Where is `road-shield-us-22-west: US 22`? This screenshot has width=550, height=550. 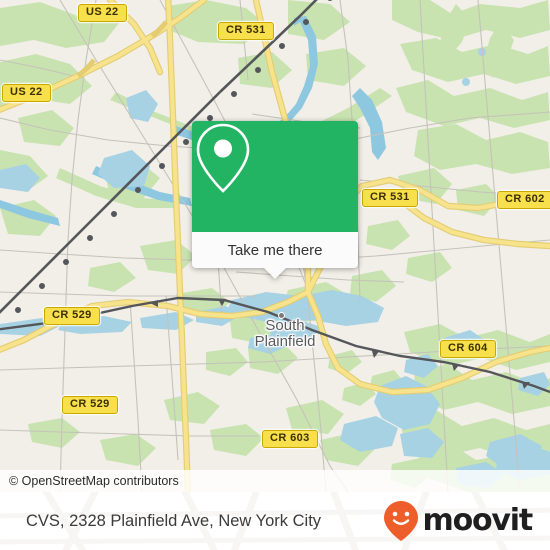
road-shield-us-22-west: US 22 is located at coordinates (26, 93).